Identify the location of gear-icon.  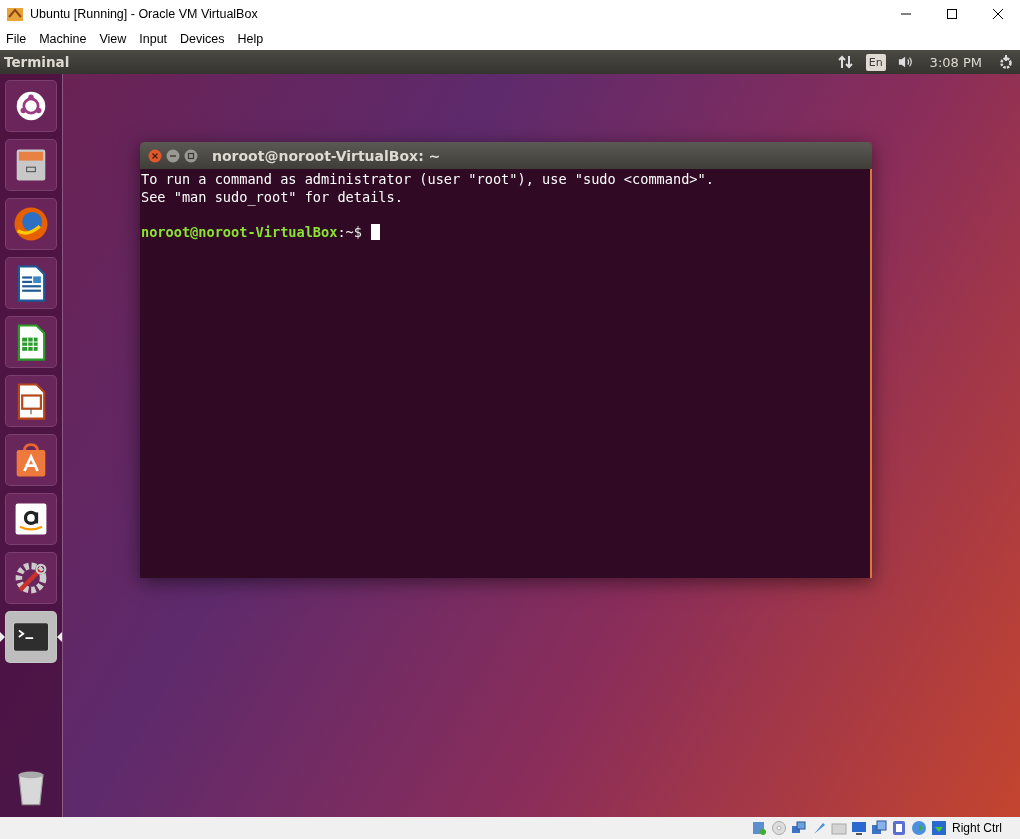
(1006, 62).